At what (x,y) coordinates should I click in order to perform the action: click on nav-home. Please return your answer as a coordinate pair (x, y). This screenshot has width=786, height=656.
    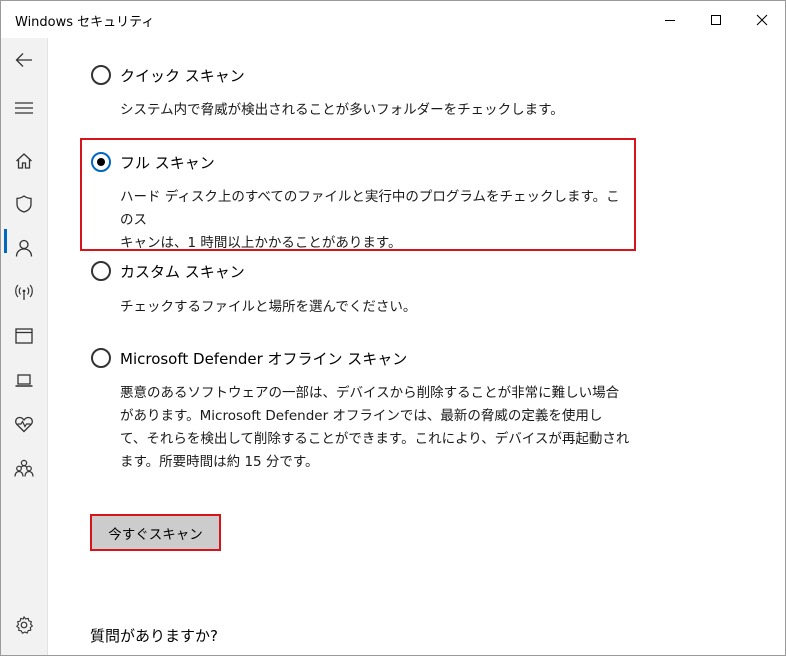
    Looking at the image, I should click on (24, 161).